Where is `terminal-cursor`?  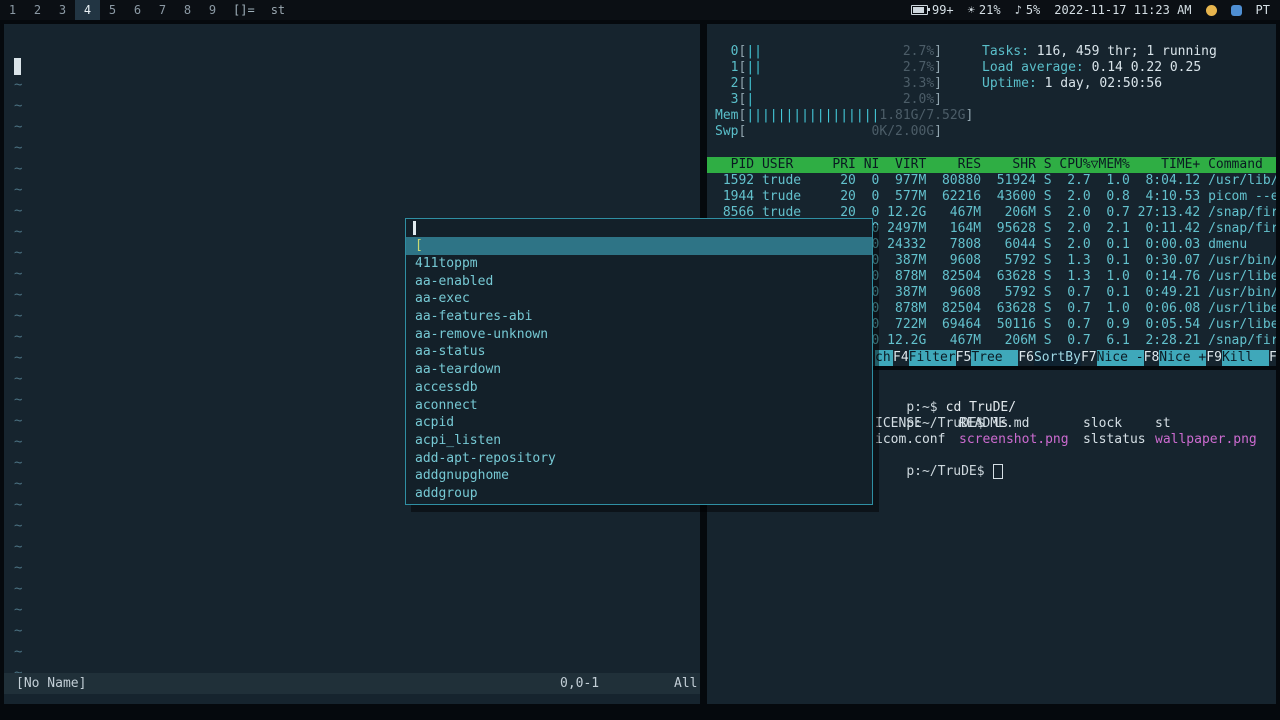
terminal-cursor is located at coordinates (997, 471).